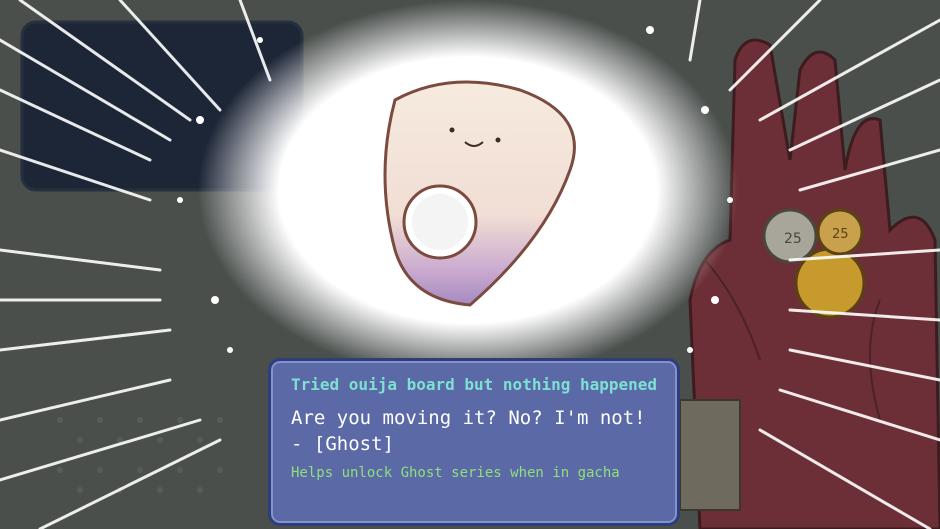  Describe the element at coordinates (710, 455) in the screenshot. I see `background-sign` at that location.